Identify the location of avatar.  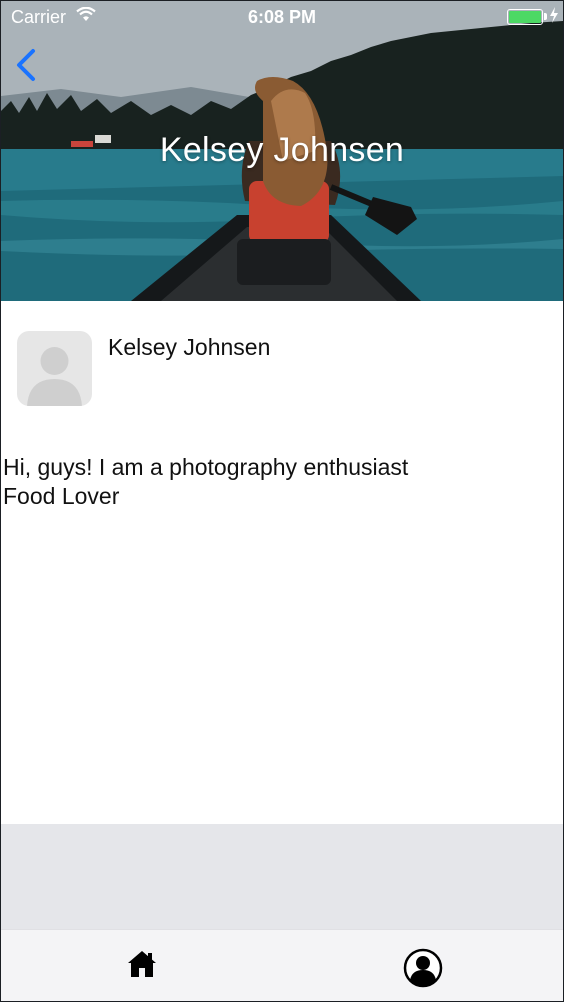
(54, 368).